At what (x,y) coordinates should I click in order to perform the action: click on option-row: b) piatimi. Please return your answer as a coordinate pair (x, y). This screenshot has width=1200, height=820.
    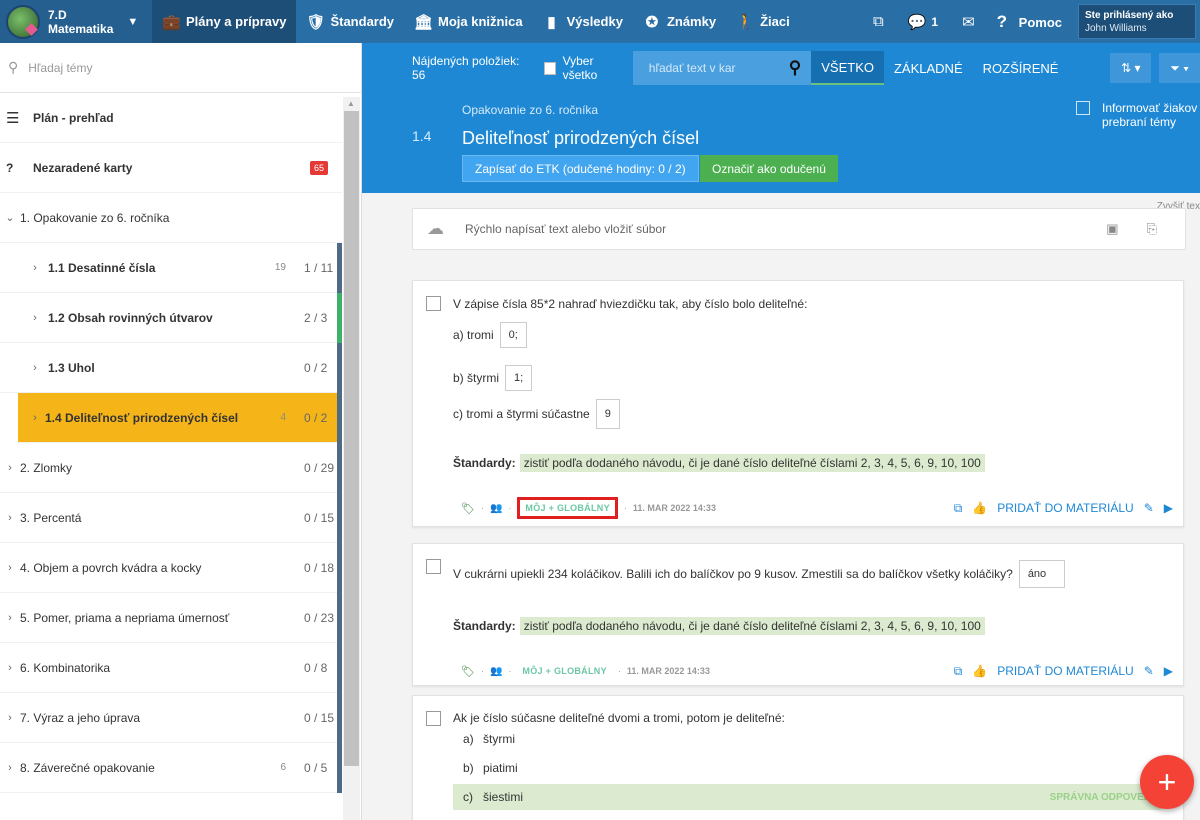
    Looking at the image, I should click on (485, 768).